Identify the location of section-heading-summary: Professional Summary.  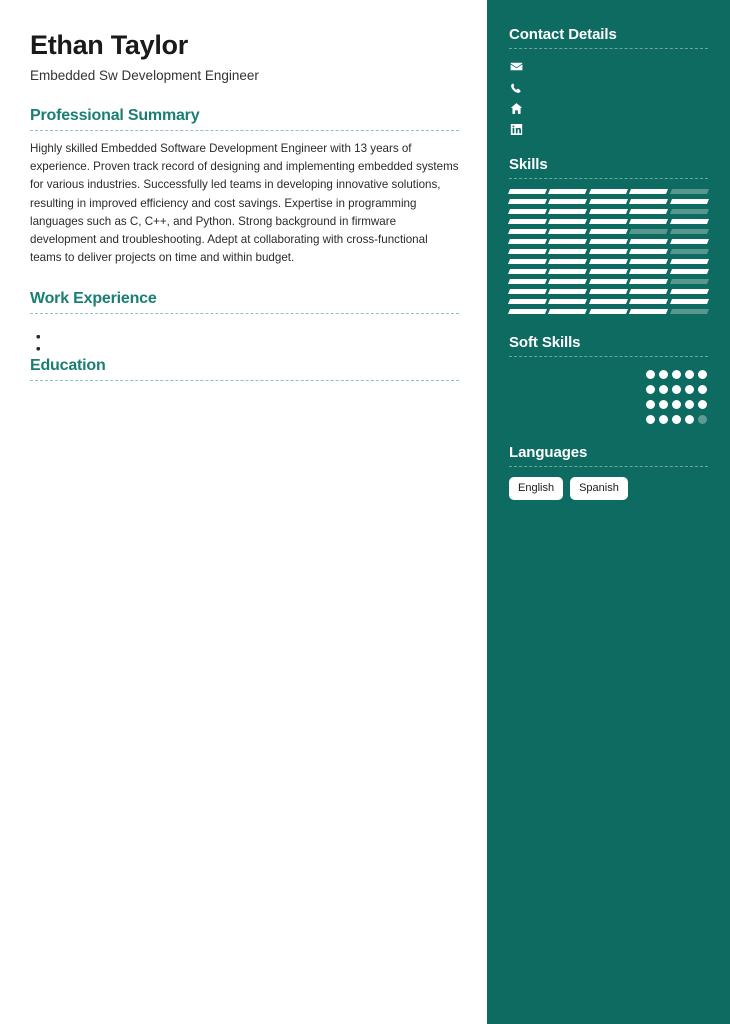
(115, 115).